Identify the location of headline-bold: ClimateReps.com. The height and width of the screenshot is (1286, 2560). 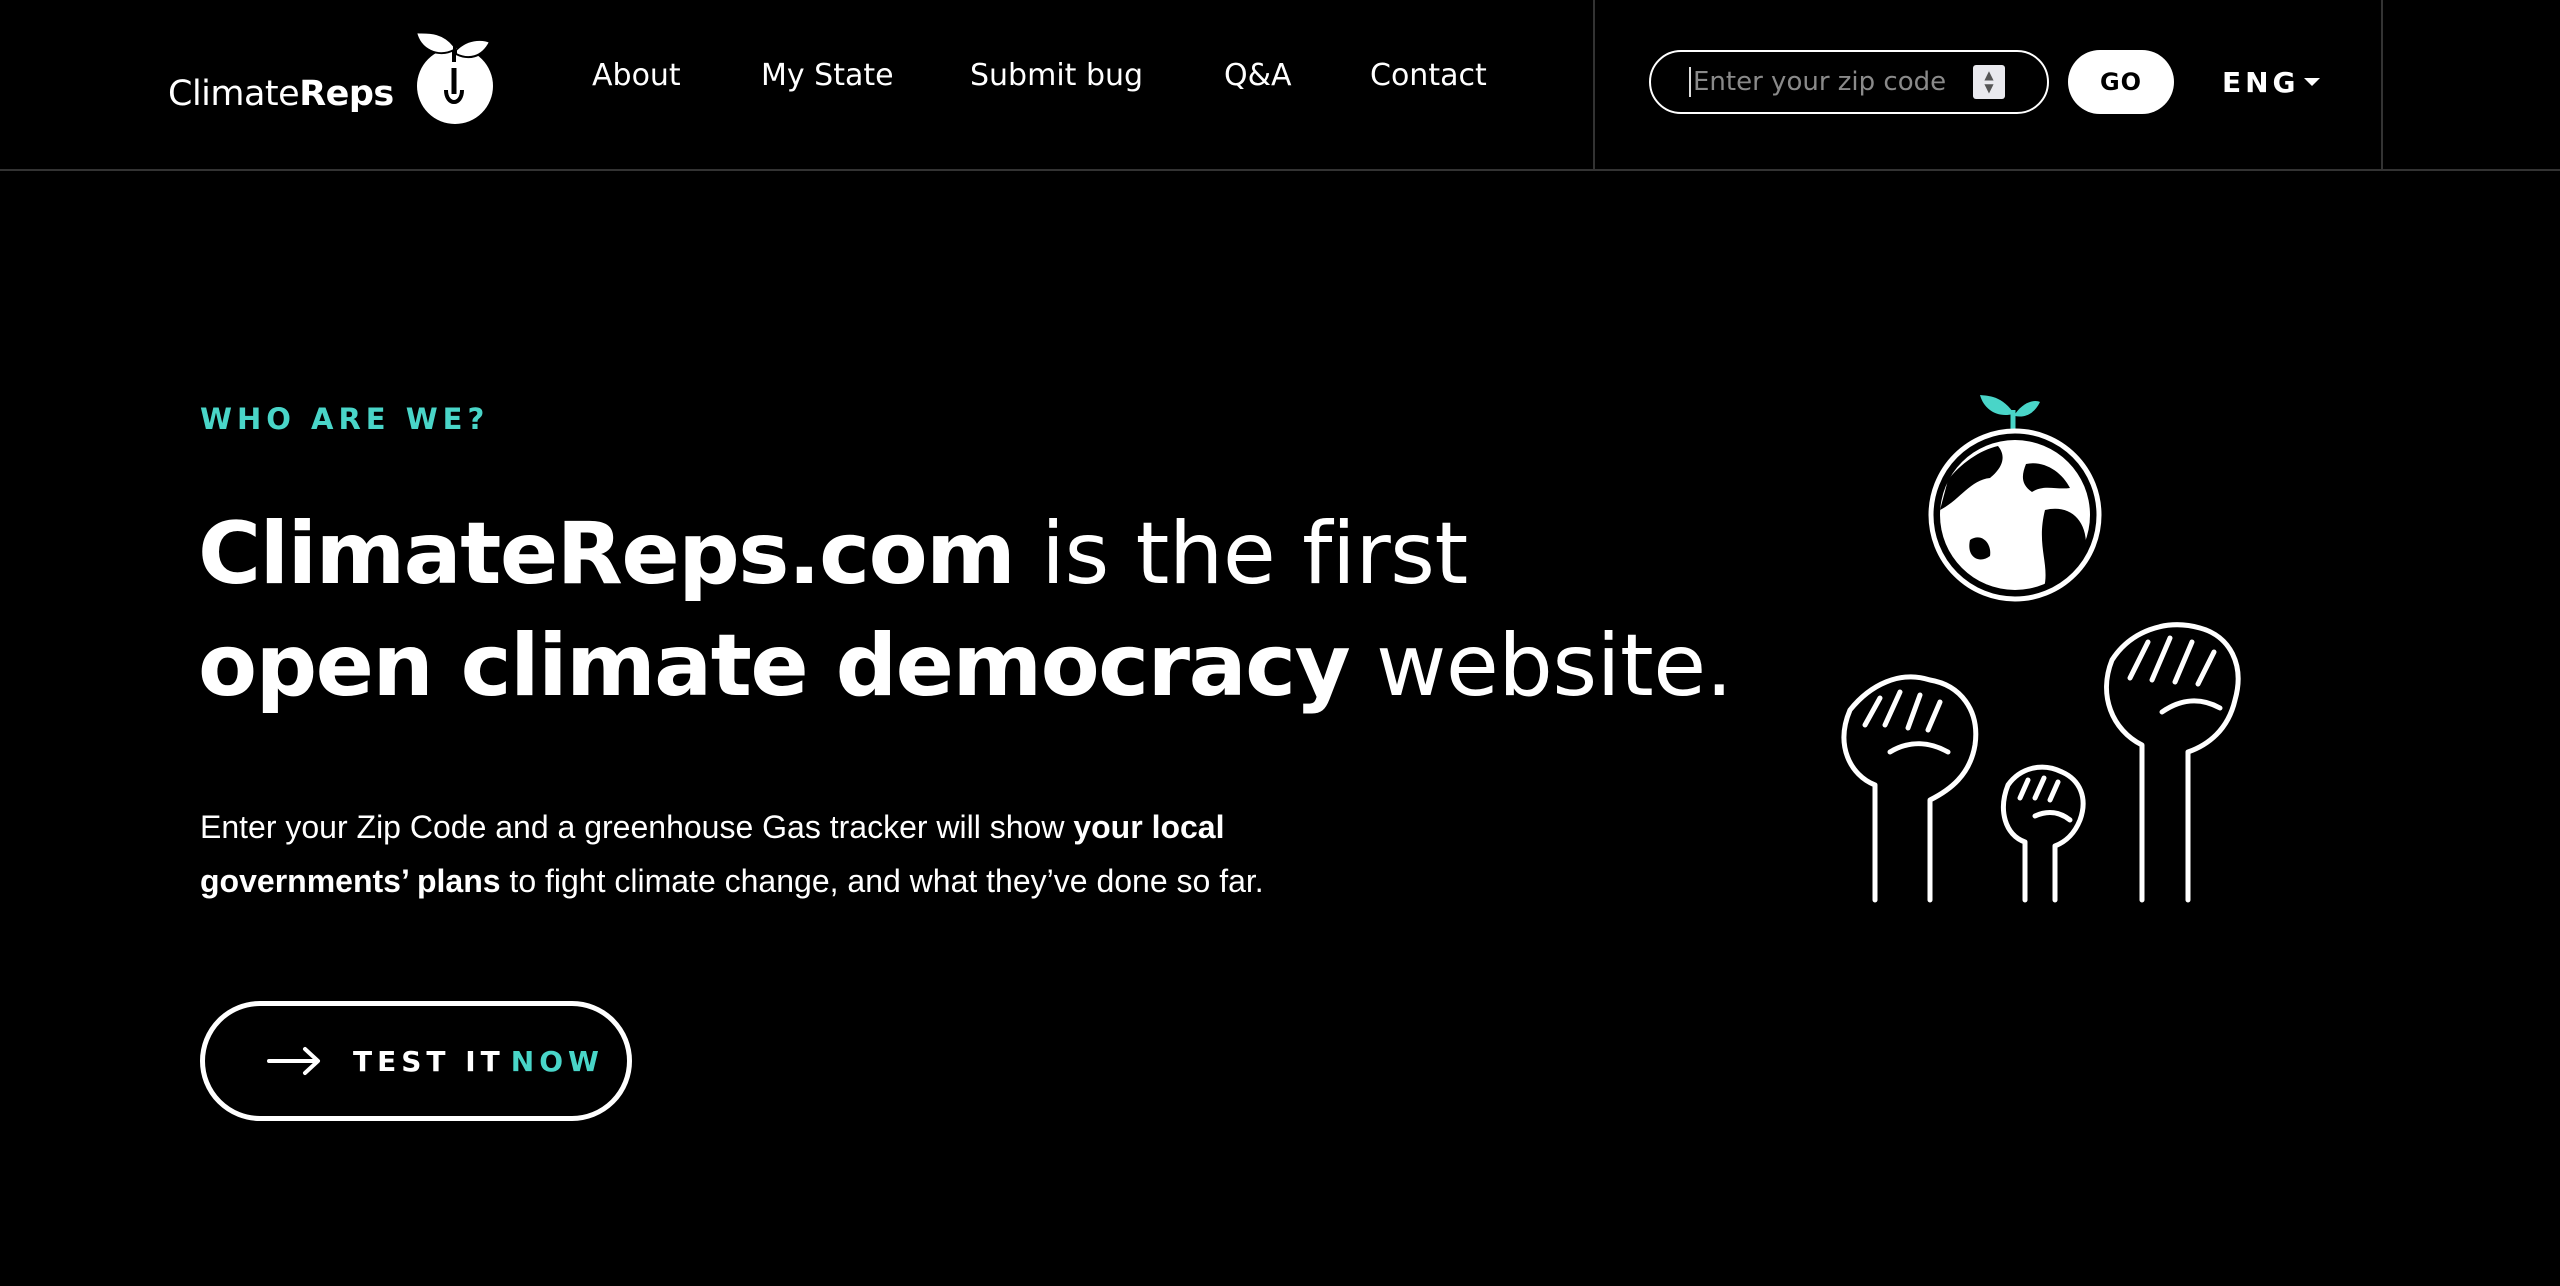
(607, 554).